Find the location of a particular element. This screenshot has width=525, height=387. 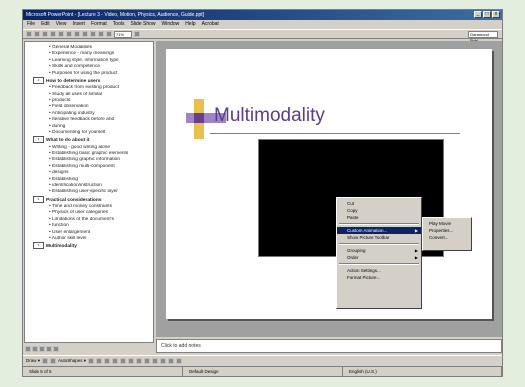

outline-view-icon is located at coordinates (35, 349).